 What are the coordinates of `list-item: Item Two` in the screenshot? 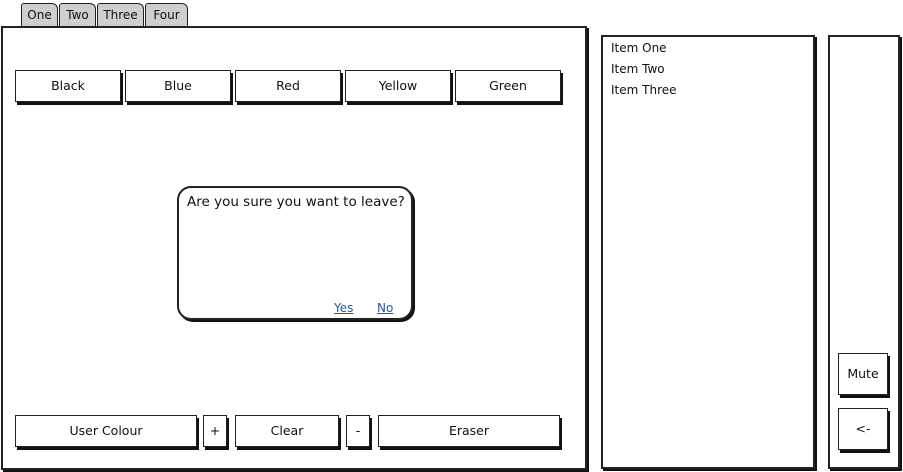 It's located at (638, 69).